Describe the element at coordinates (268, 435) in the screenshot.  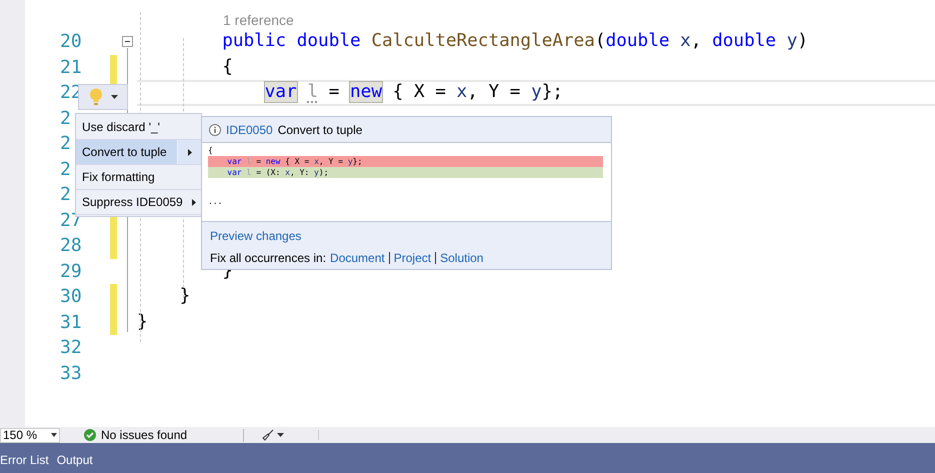
I see `brush-icon` at that location.